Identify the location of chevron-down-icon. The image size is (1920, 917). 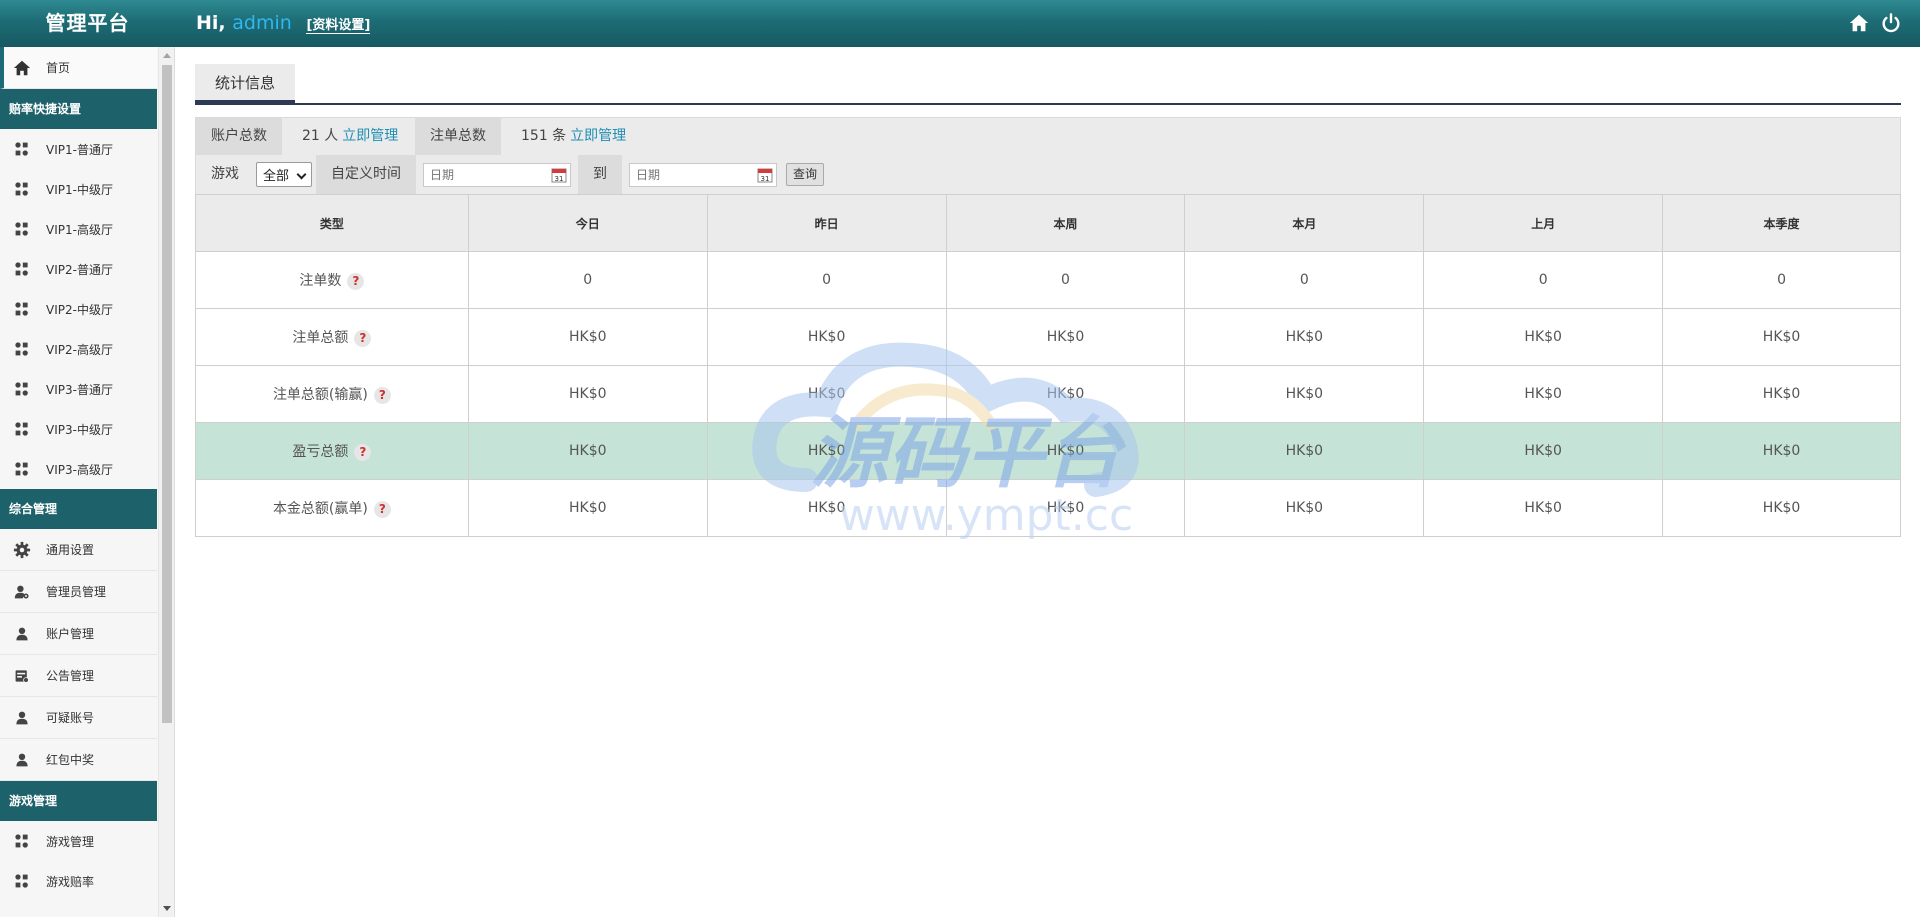
(301, 174).